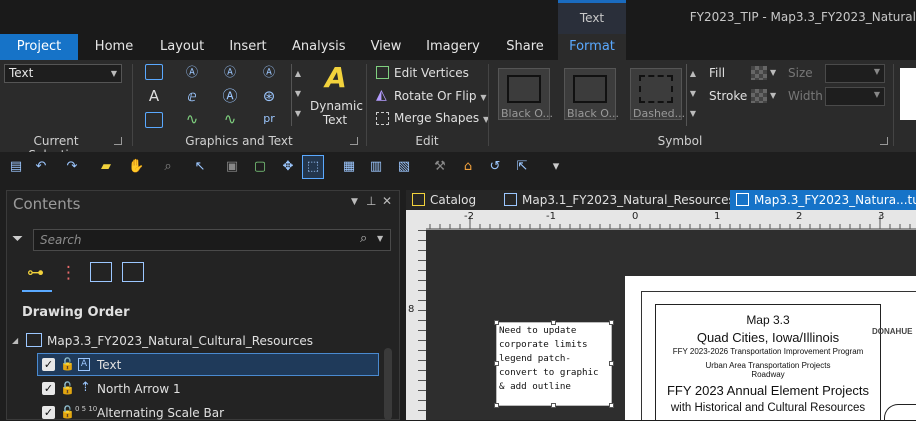 The height and width of the screenshot is (421, 916). Describe the element at coordinates (47, 204) in the screenshot. I see `contents-title: Contents` at that location.